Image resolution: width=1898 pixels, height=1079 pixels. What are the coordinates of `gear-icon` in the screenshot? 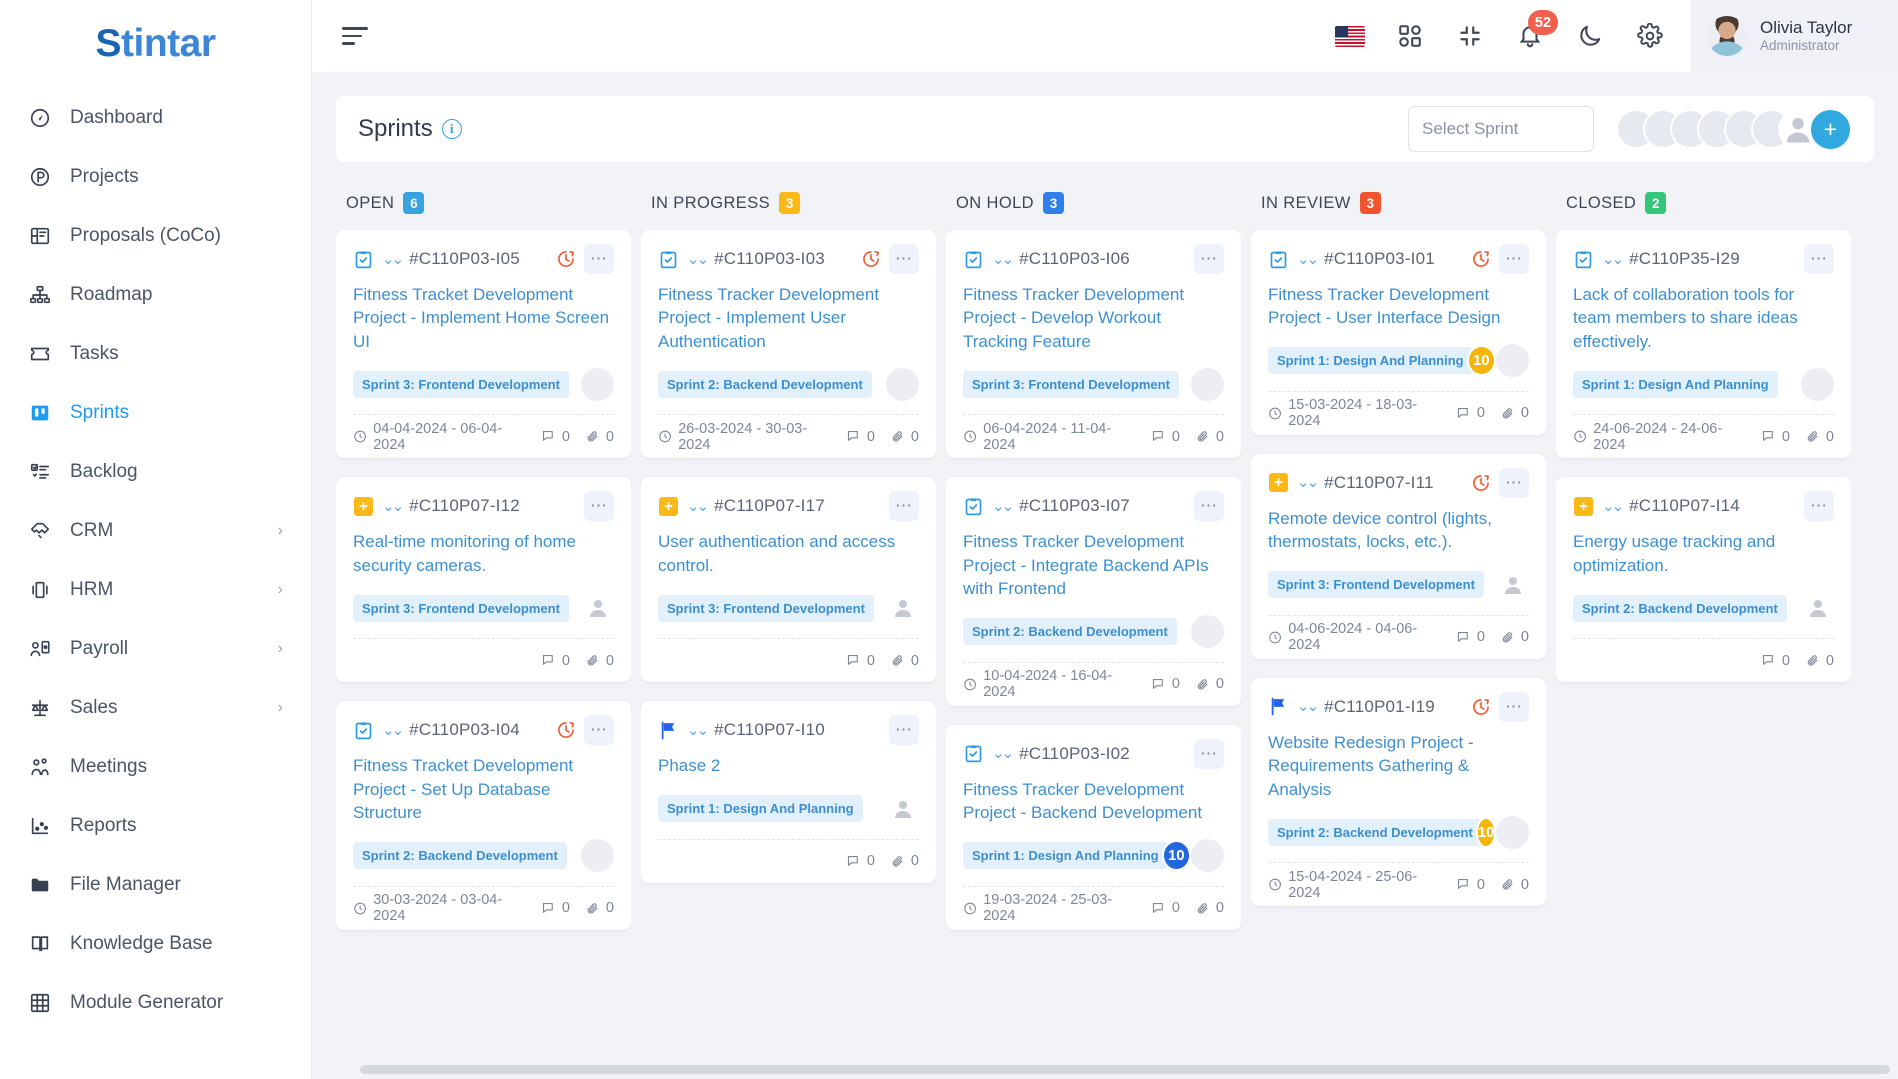 It's located at (1650, 36).